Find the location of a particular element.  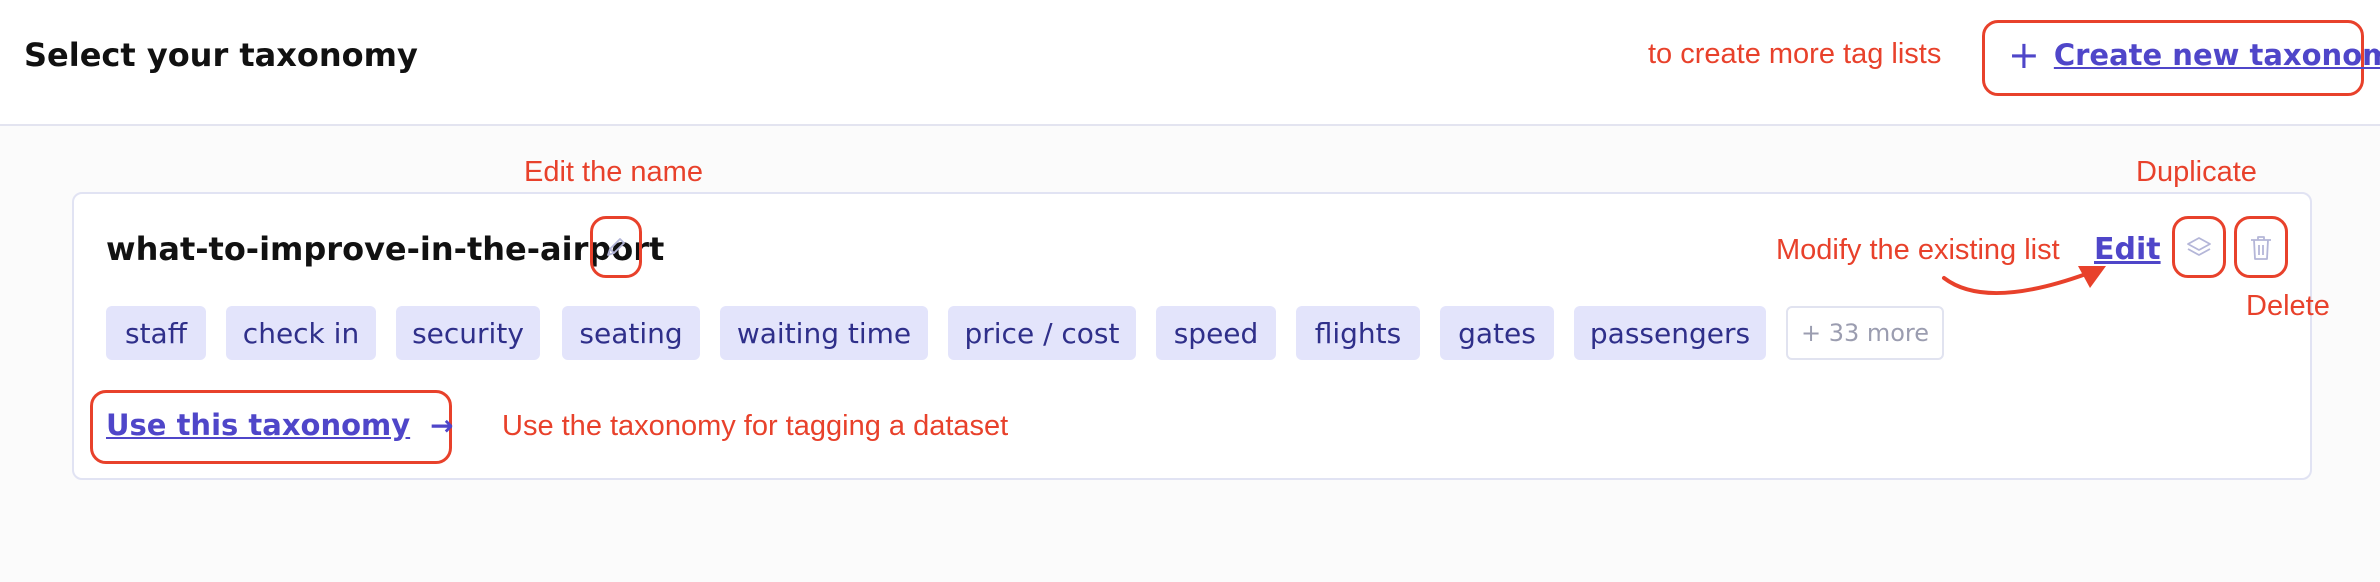

tag-gates: gates is located at coordinates (1497, 333).